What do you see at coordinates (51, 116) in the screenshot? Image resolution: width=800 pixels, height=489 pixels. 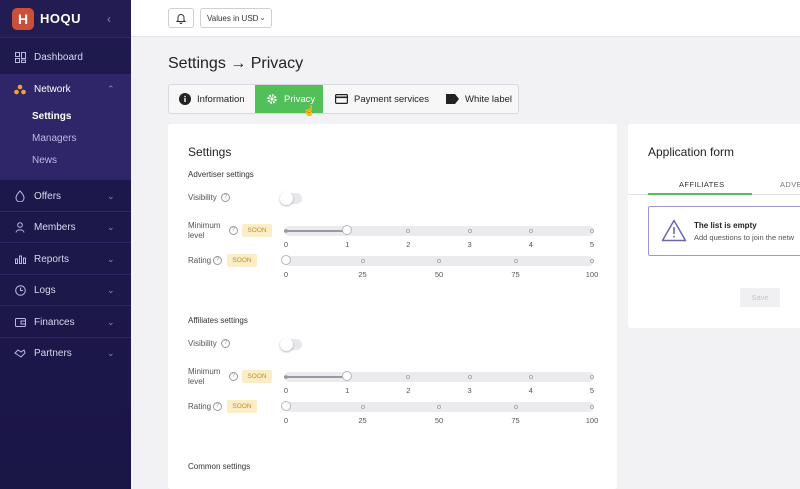 I see `sidebar-subitem-settings: Settings` at bounding box center [51, 116].